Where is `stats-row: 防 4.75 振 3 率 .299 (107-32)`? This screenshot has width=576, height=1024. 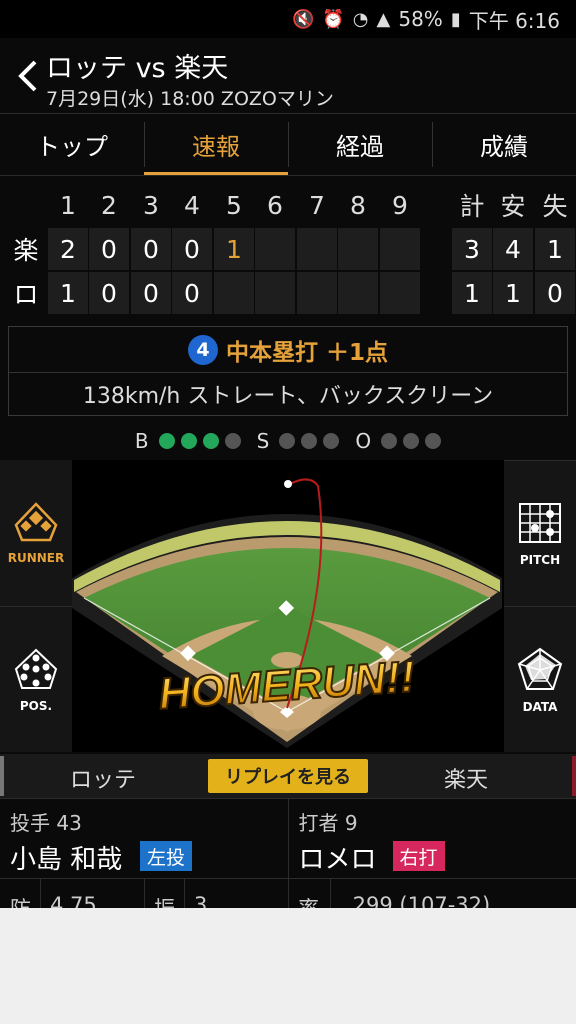 stats-row: 防 4.75 振 3 率 .299 (107-32) is located at coordinates (288, 893).